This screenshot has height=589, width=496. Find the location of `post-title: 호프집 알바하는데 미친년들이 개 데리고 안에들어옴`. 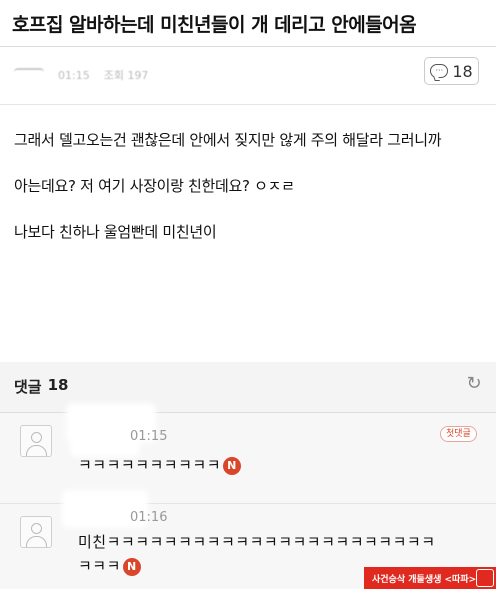

post-title: 호프집 알바하는데 미친년들이 개 데리고 안에들어옴 is located at coordinates (214, 25).